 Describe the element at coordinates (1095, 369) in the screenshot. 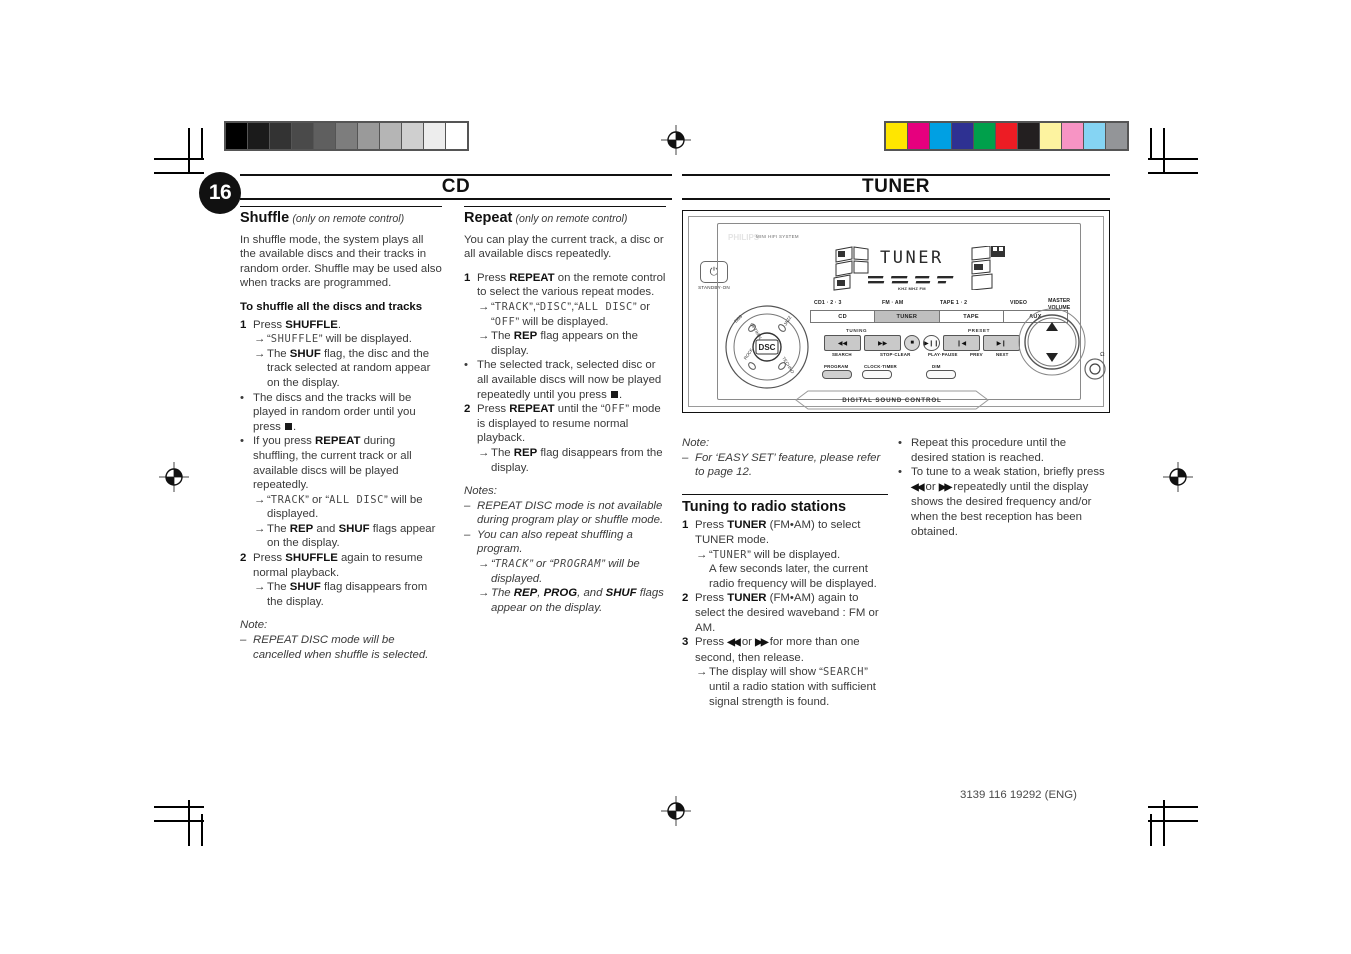

I see `headphone-jack` at that location.